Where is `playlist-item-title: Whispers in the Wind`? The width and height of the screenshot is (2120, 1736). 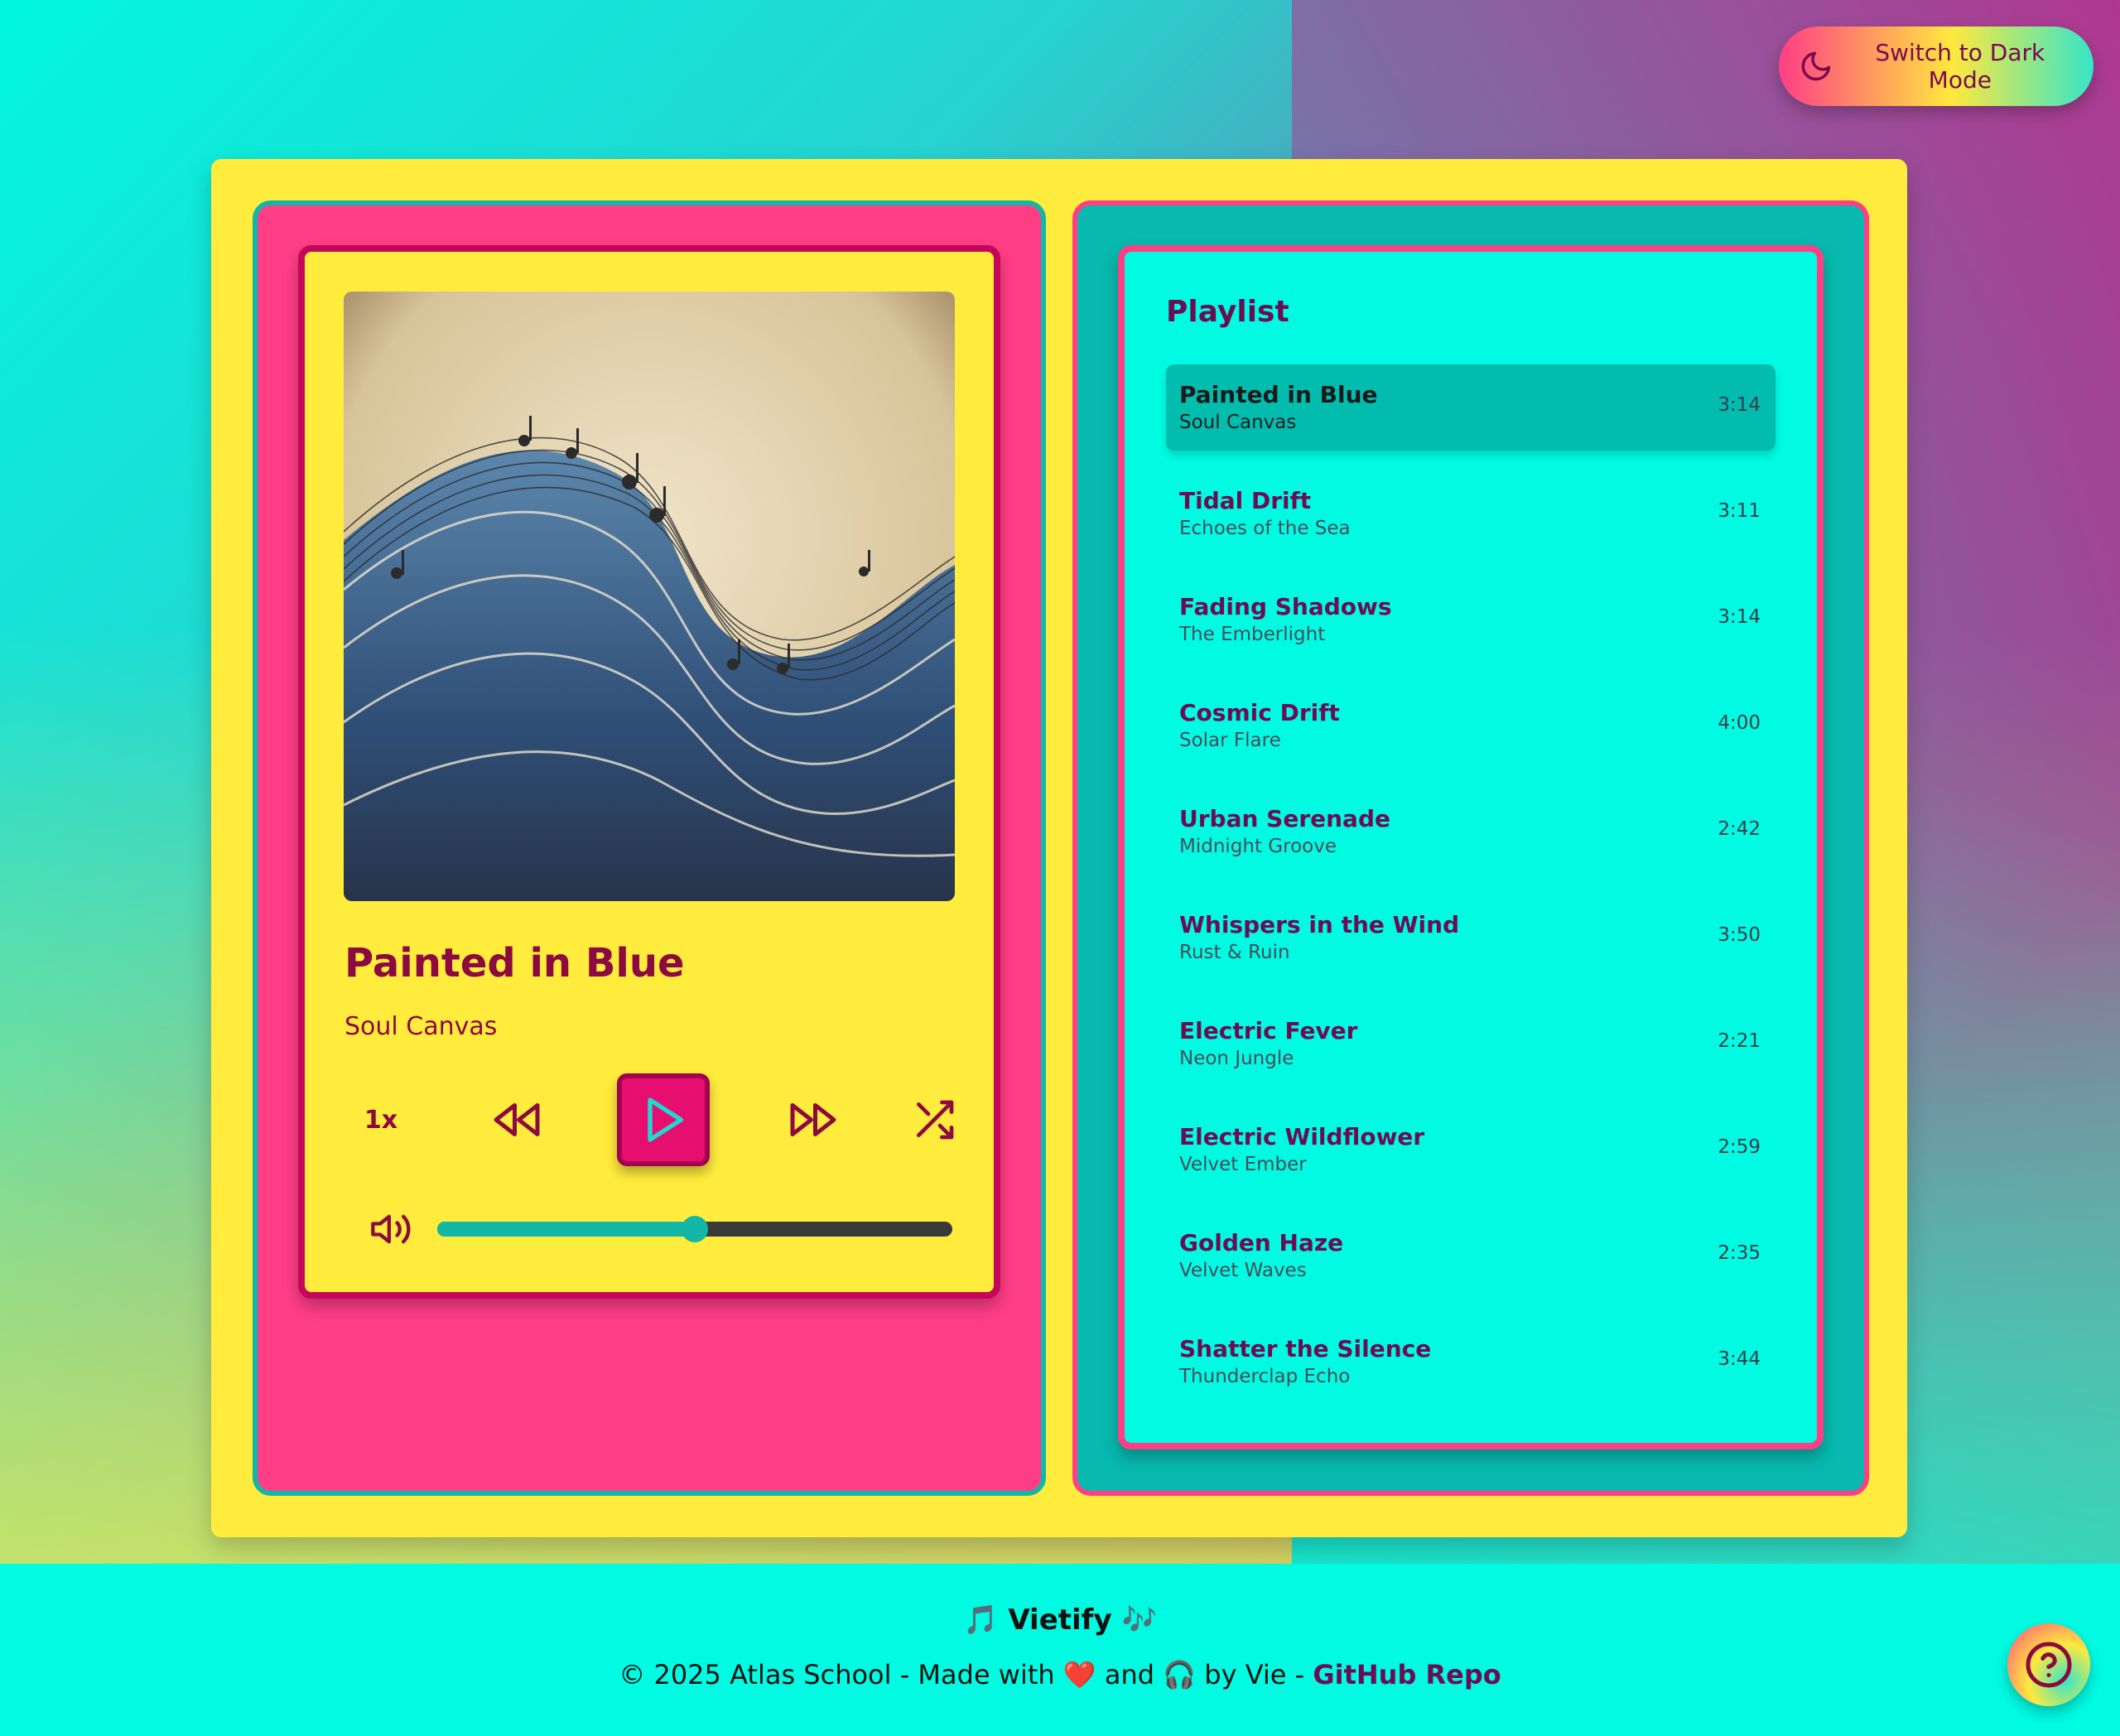 playlist-item-title: Whispers in the Wind is located at coordinates (1319, 925).